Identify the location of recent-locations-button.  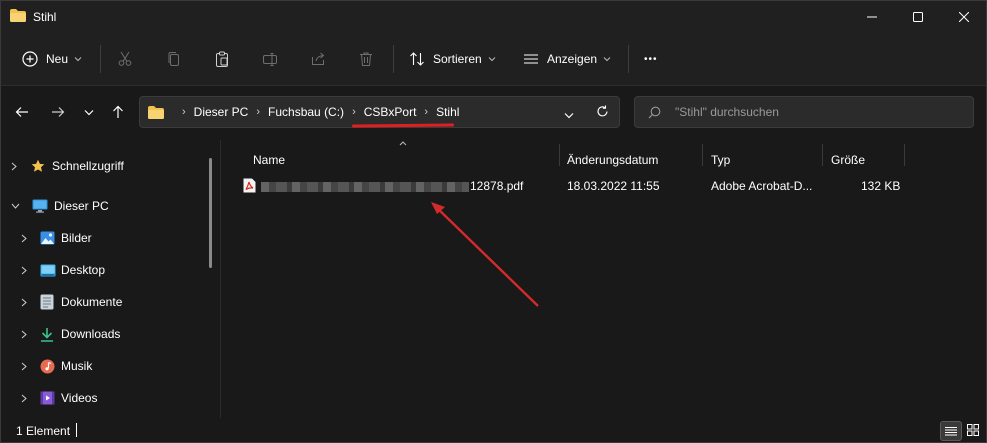
(89, 112).